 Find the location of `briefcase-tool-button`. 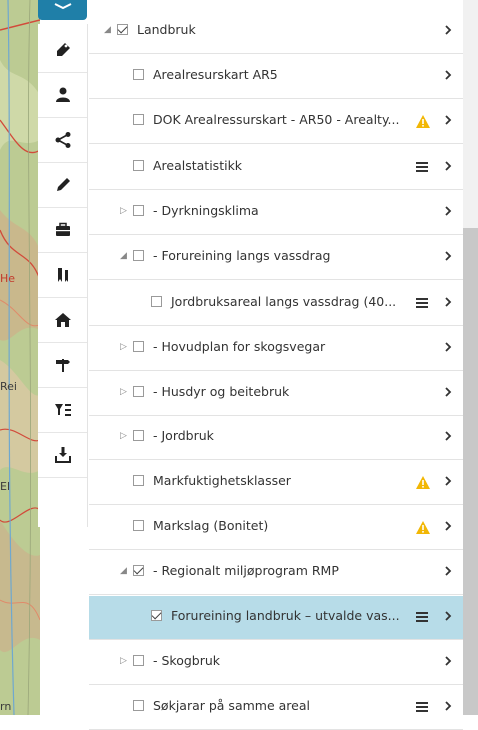

briefcase-tool-button is located at coordinates (62, 230).